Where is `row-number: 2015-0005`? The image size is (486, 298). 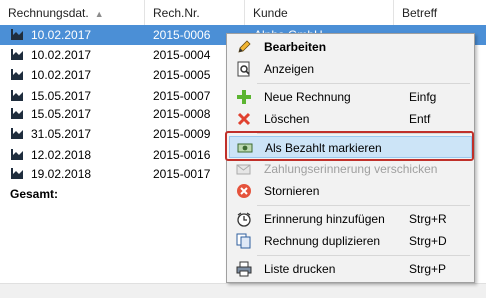
row-number: 2015-0005 is located at coordinates (182, 75).